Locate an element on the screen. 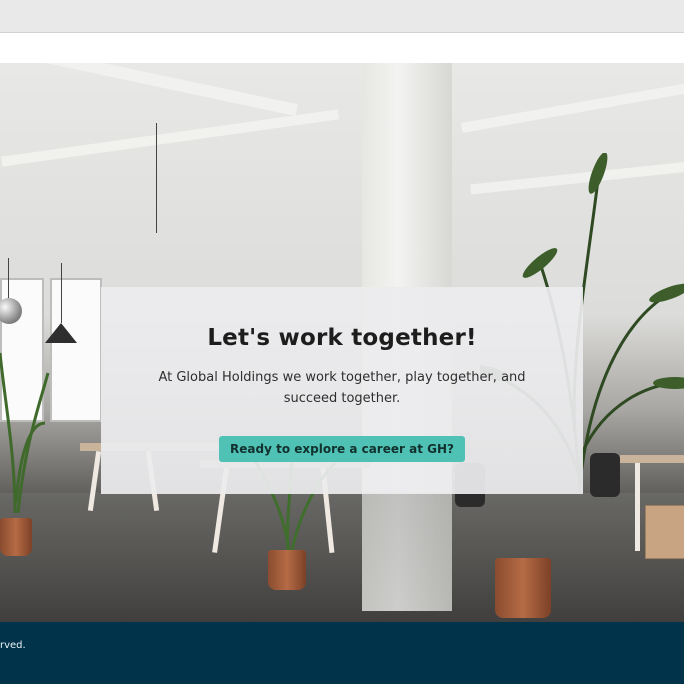  window is located at coordinates (76, 350).